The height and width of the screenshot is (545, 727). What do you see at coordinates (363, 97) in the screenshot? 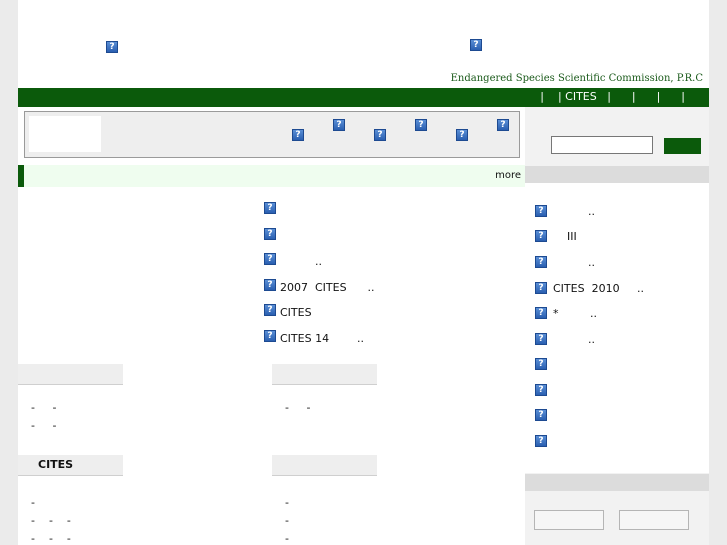
I see `nav-bar: | | CITES | | | |` at bounding box center [363, 97].